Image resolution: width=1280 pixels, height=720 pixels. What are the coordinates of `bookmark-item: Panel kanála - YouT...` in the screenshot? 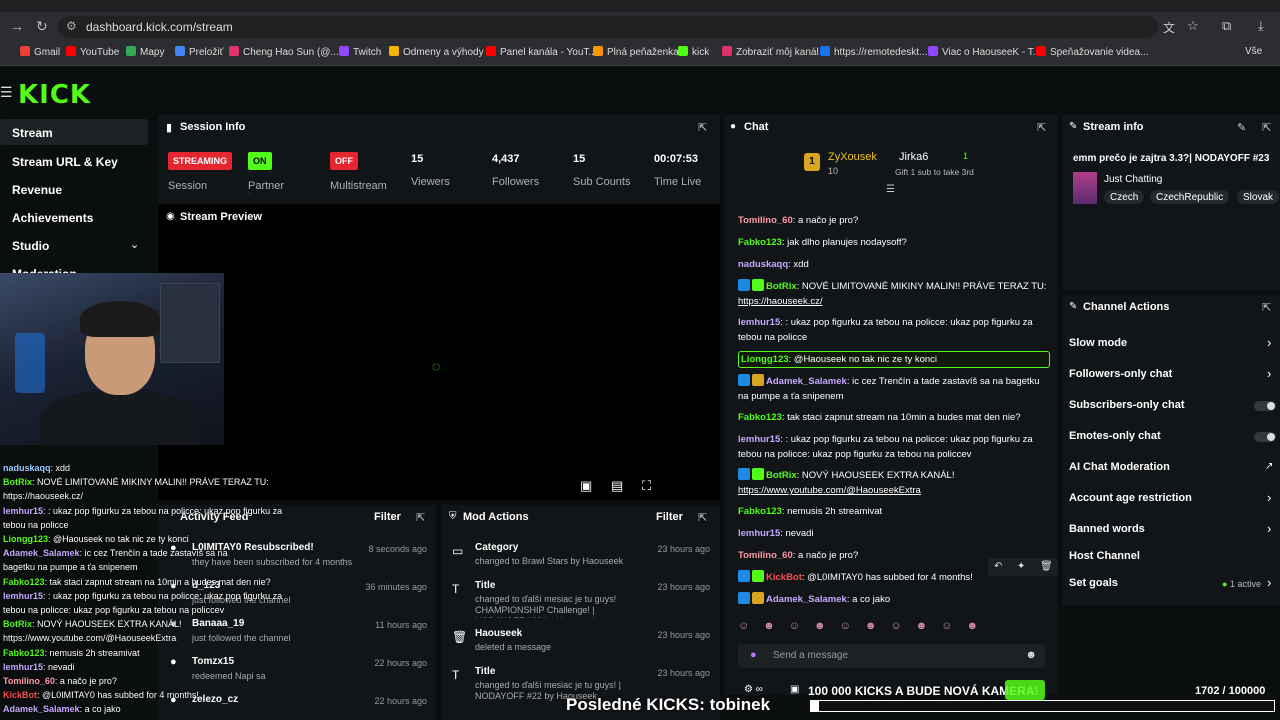 It's located at (541, 52).